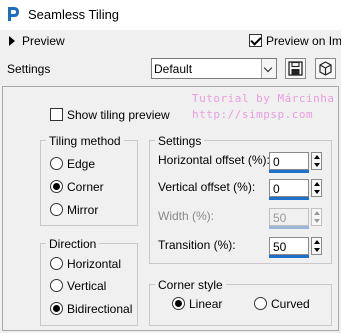 Image resolution: width=341 pixels, height=333 pixels. I want to click on transition-label: Transition (%):, so click(197, 245).